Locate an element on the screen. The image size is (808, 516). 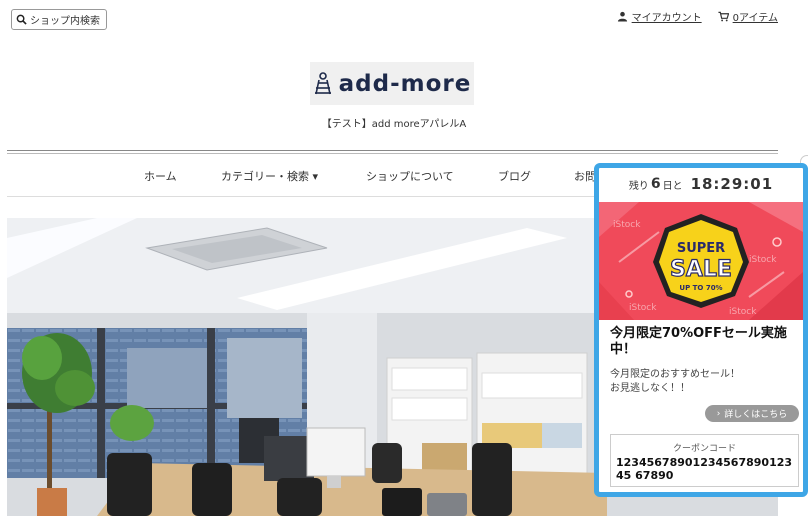
banner-line2: SALE is located at coordinates (701, 269).